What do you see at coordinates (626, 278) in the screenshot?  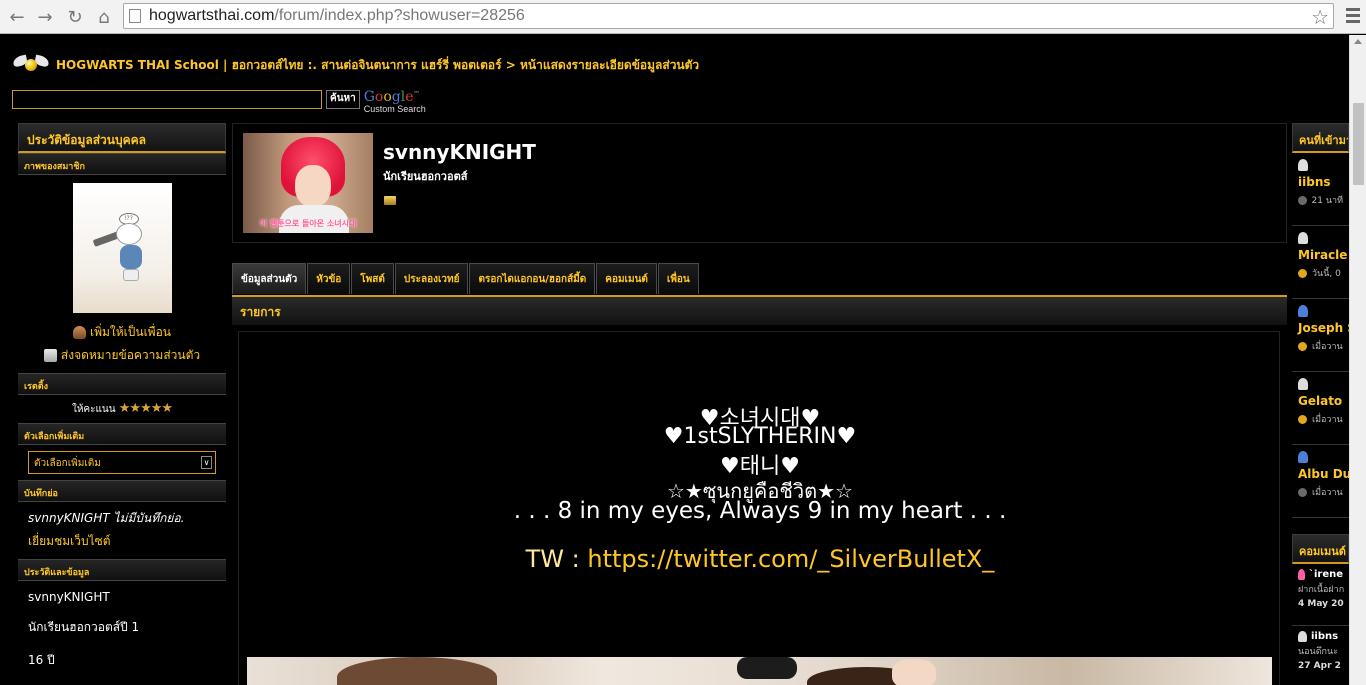 I see `tab-comments: คอมเมนต์` at bounding box center [626, 278].